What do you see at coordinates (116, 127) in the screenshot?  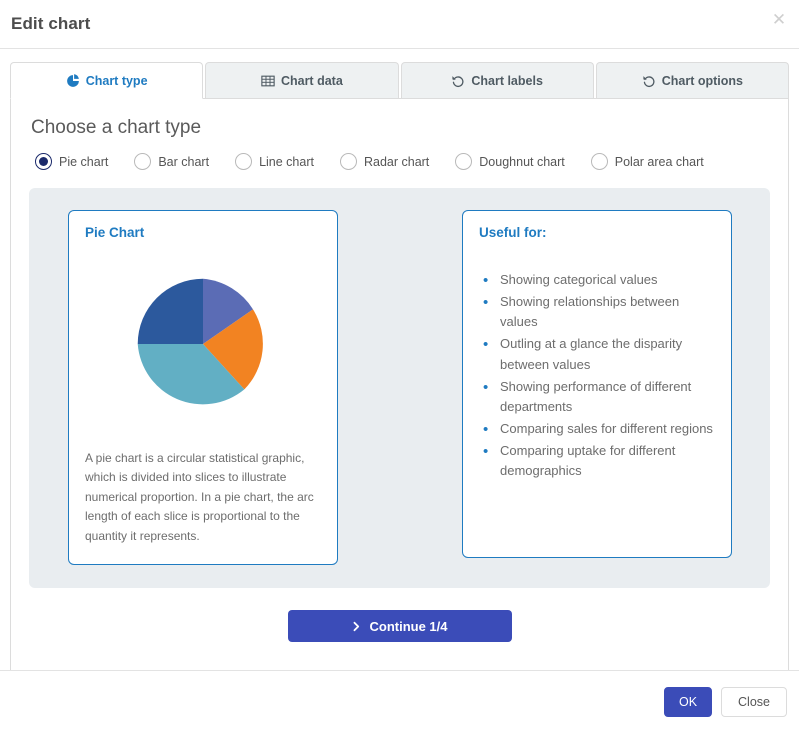 I see `section-heading: Choose a chart type` at bounding box center [116, 127].